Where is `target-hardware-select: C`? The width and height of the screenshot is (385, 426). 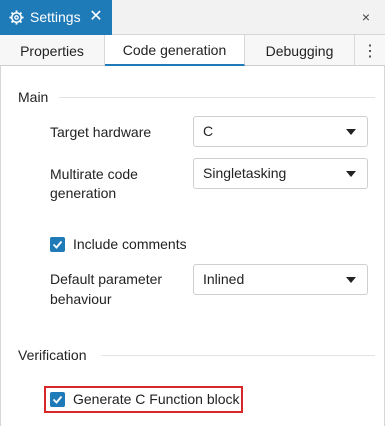 target-hardware-select: C is located at coordinates (280, 131).